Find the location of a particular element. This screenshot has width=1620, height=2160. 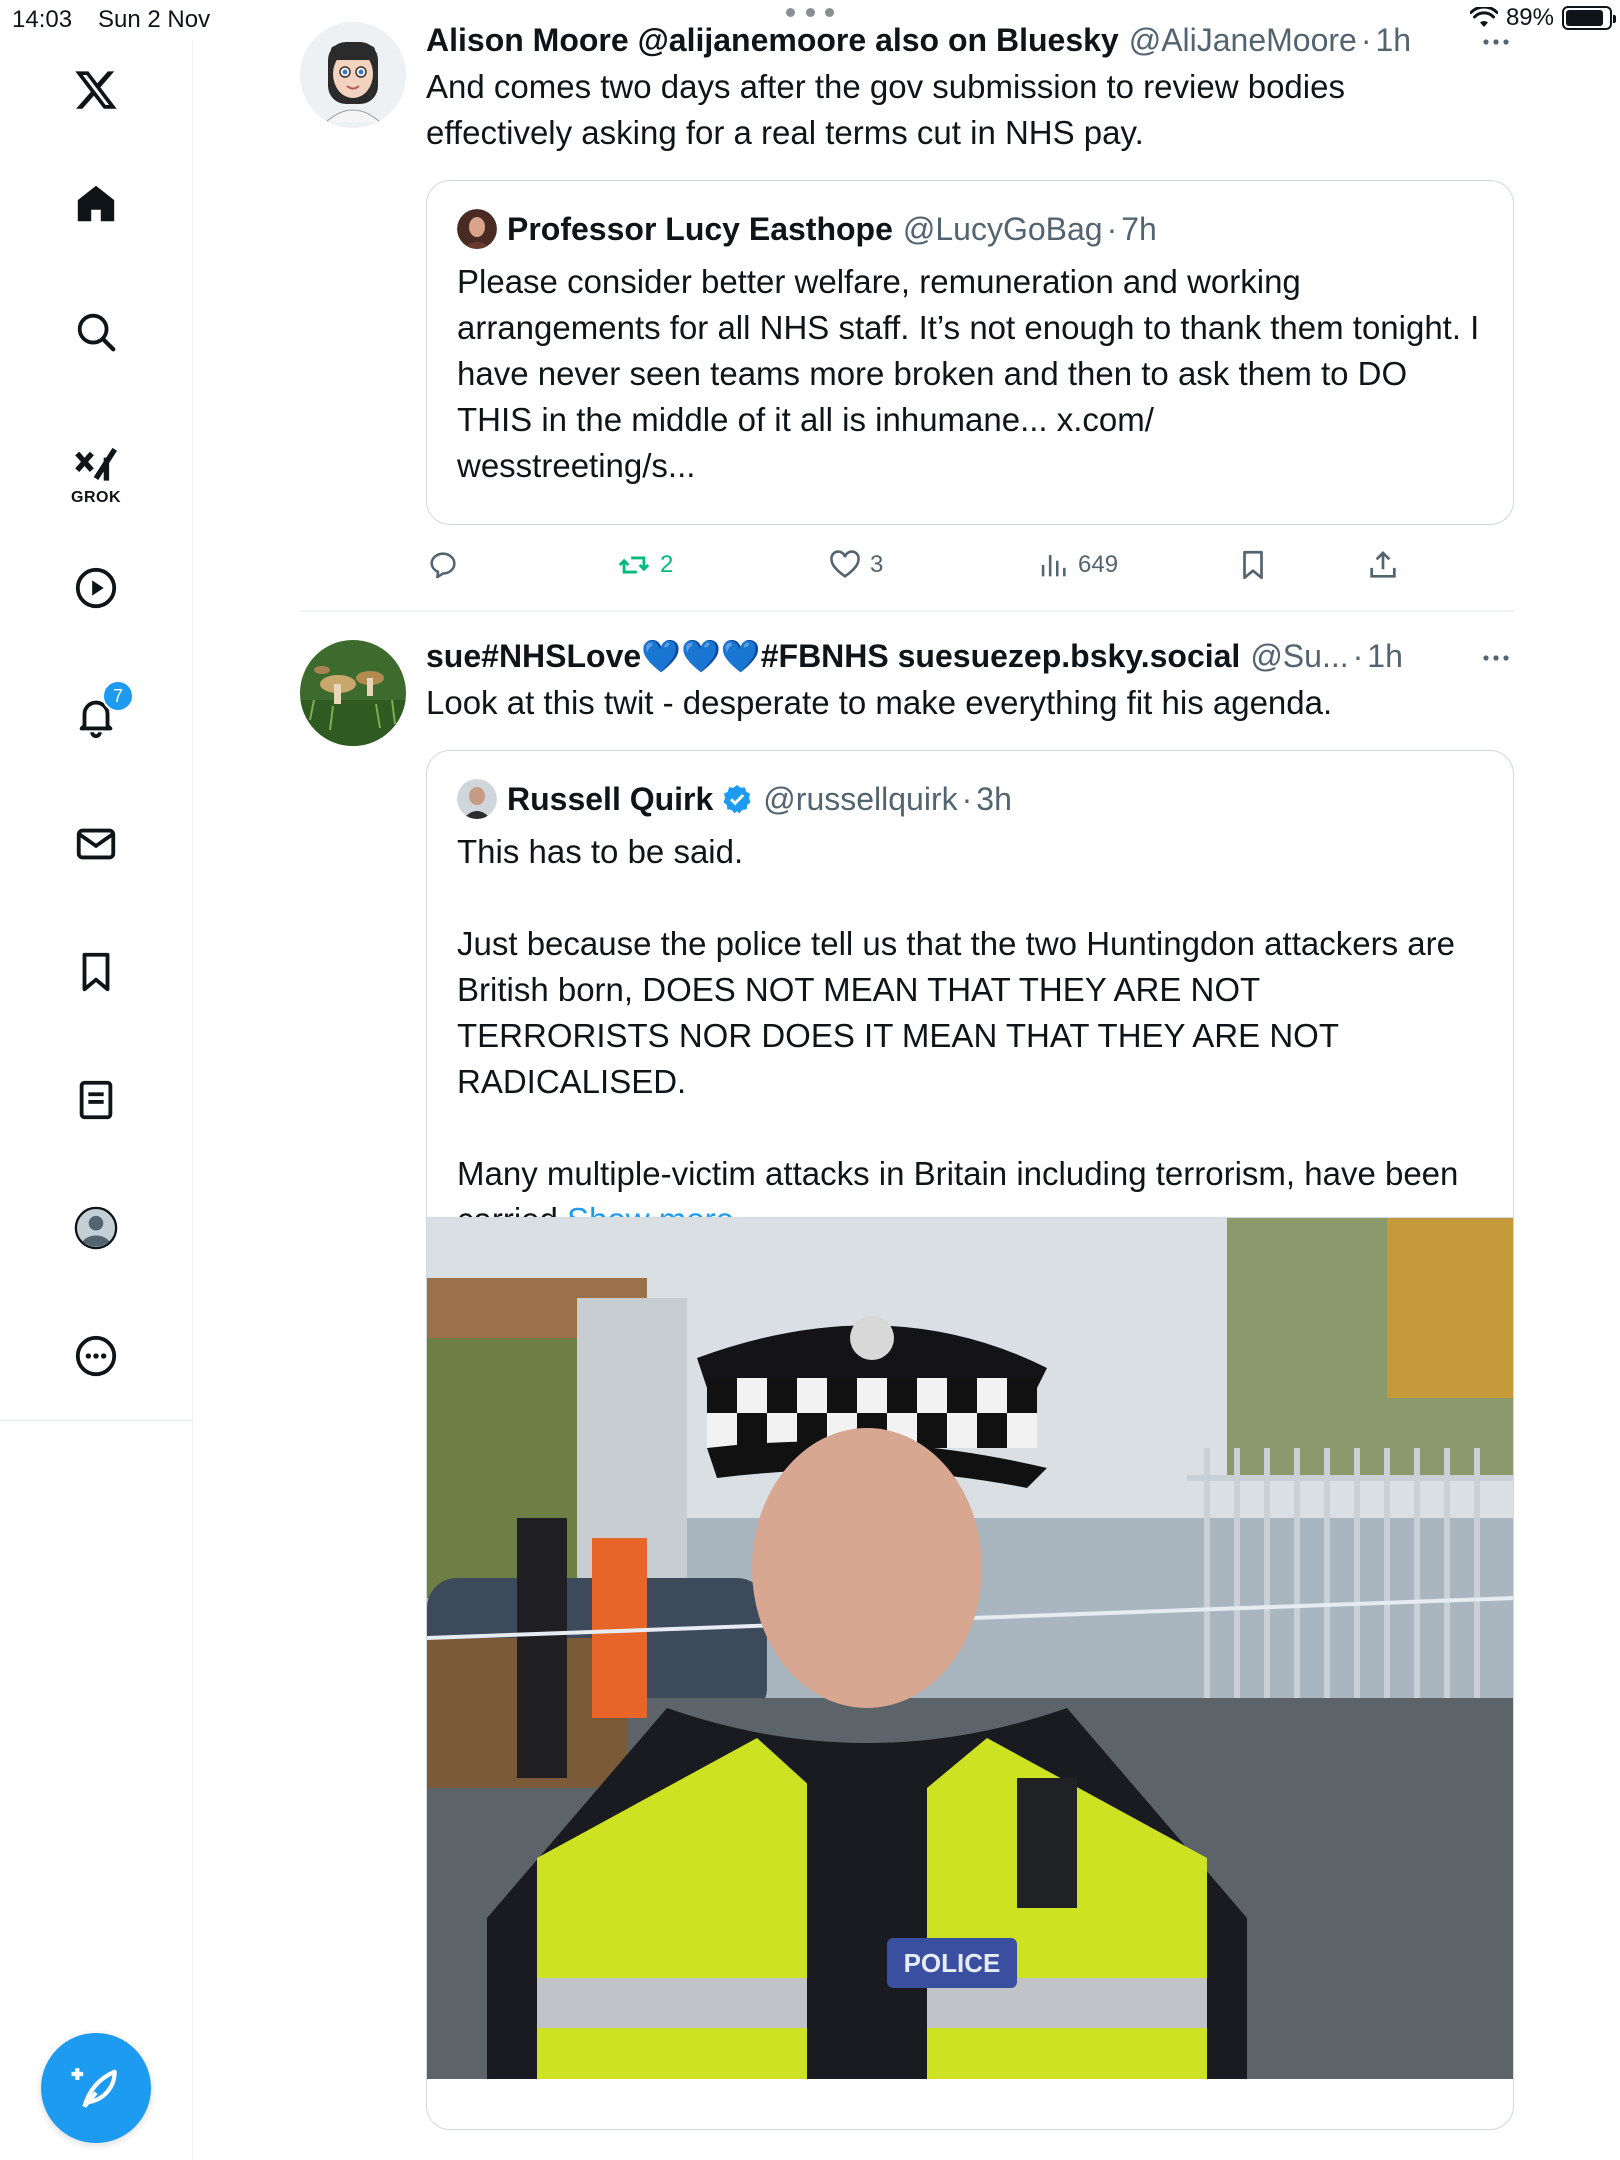

nav-bookmarks is located at coordinates (96, 972).